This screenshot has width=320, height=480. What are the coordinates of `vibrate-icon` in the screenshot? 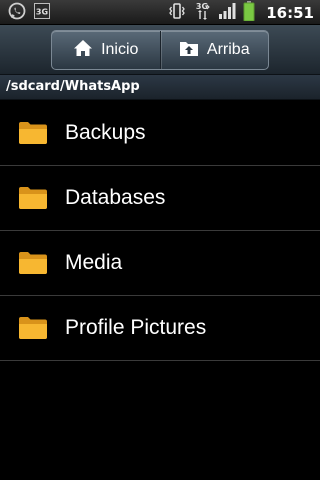 It's located at (177, 13).